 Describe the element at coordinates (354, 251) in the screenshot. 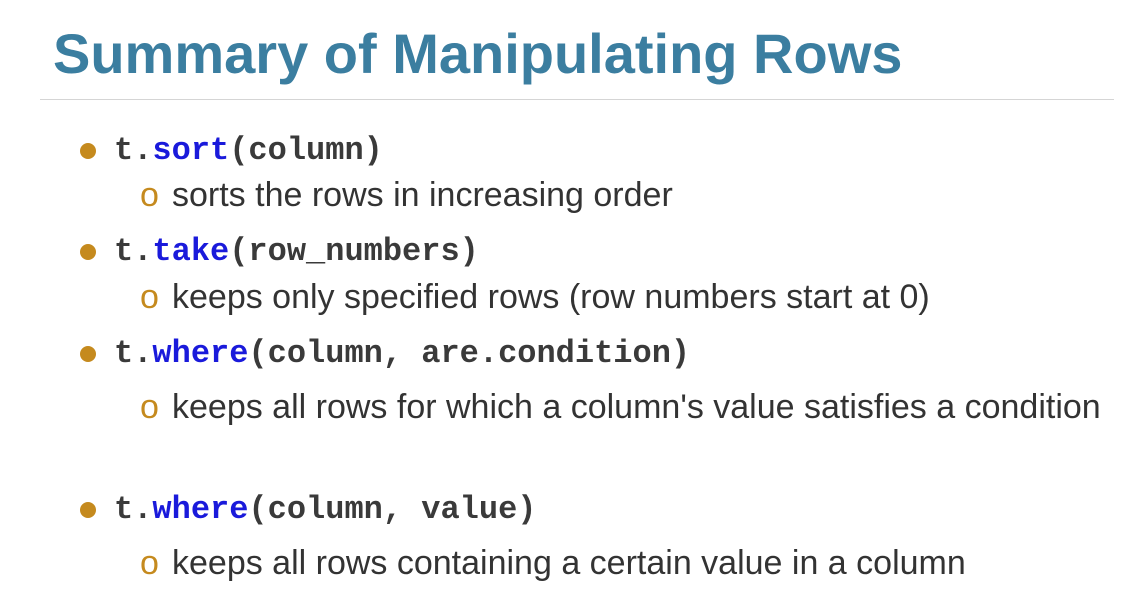

I see `code-args: (row_numbers)` at that location.